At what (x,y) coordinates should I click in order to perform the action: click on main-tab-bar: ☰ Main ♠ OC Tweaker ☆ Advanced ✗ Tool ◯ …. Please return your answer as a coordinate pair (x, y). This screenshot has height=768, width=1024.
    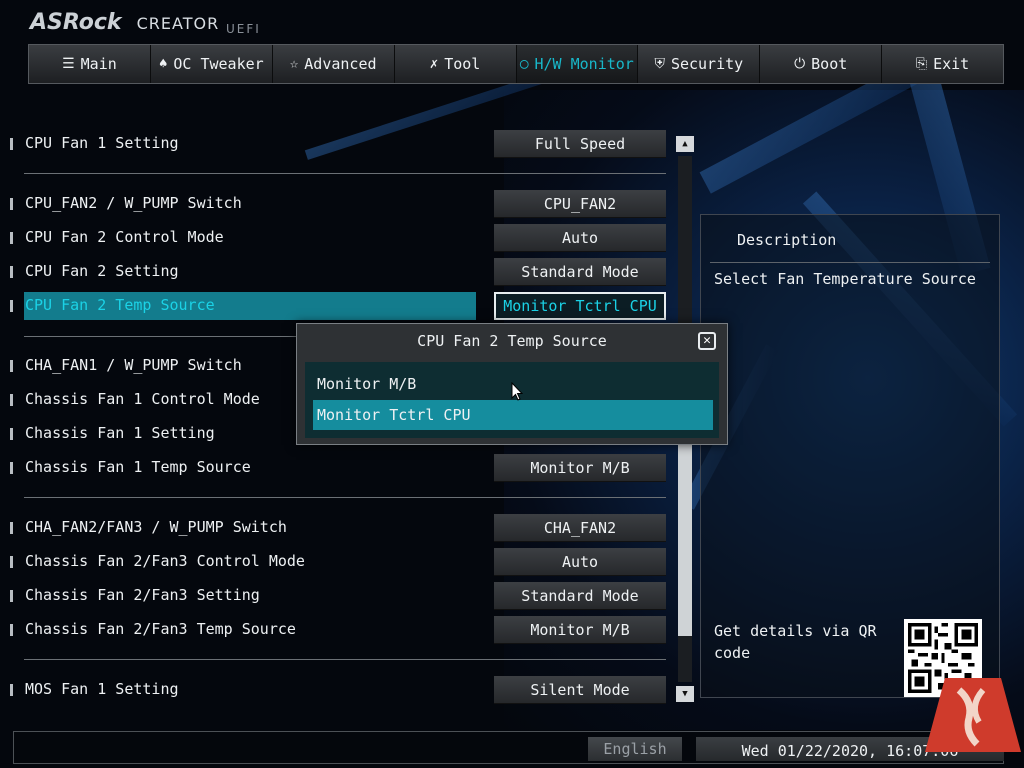
    Looking at the image, I should click on (516, 64).